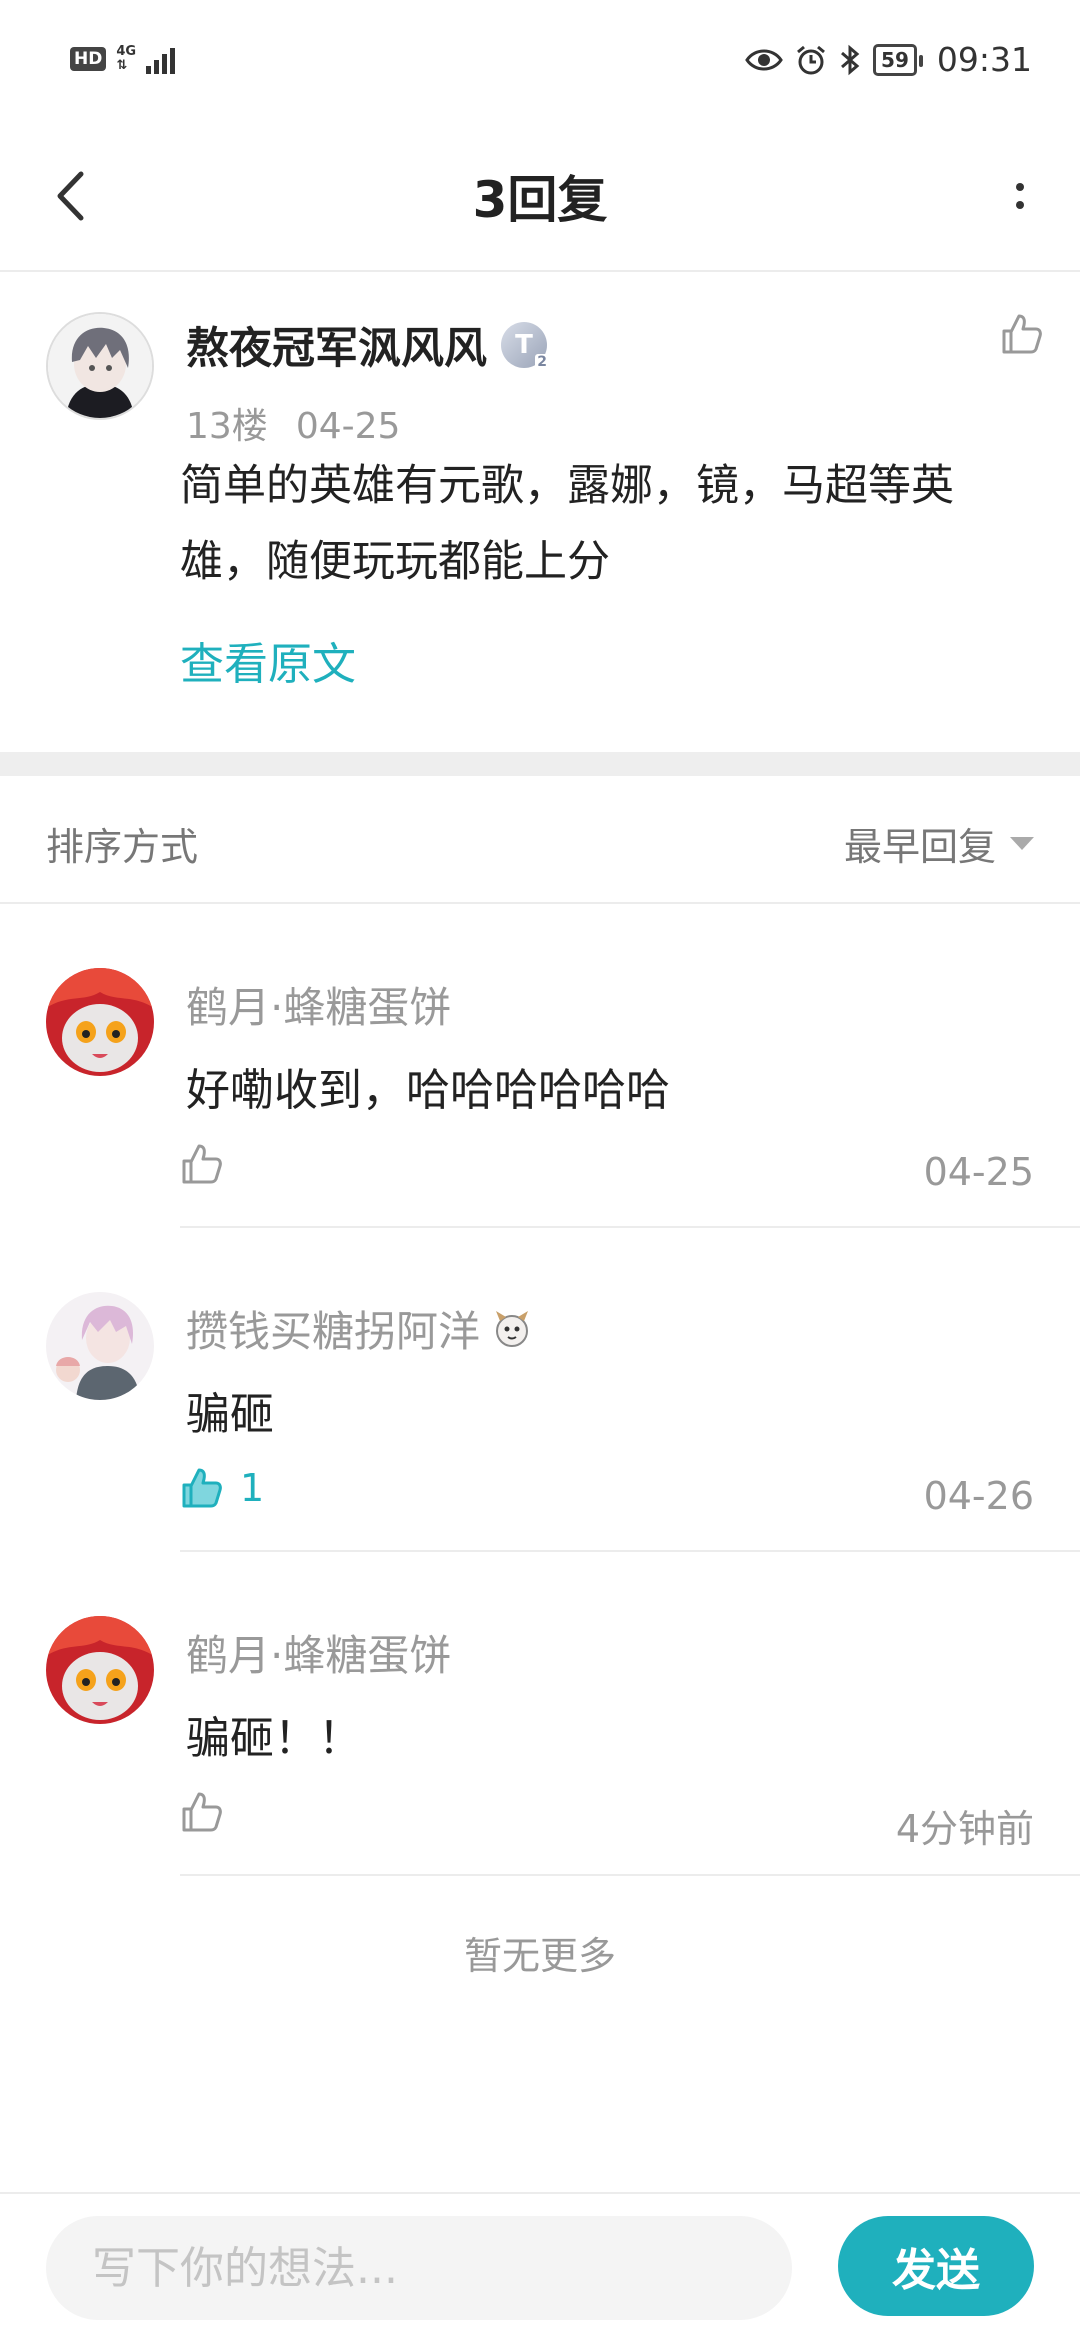  What do you see at coordinates (539, 1956) in the screenshot?
I see `end-of-list-note: 暂无更多` at bounding box center [539, 1956].